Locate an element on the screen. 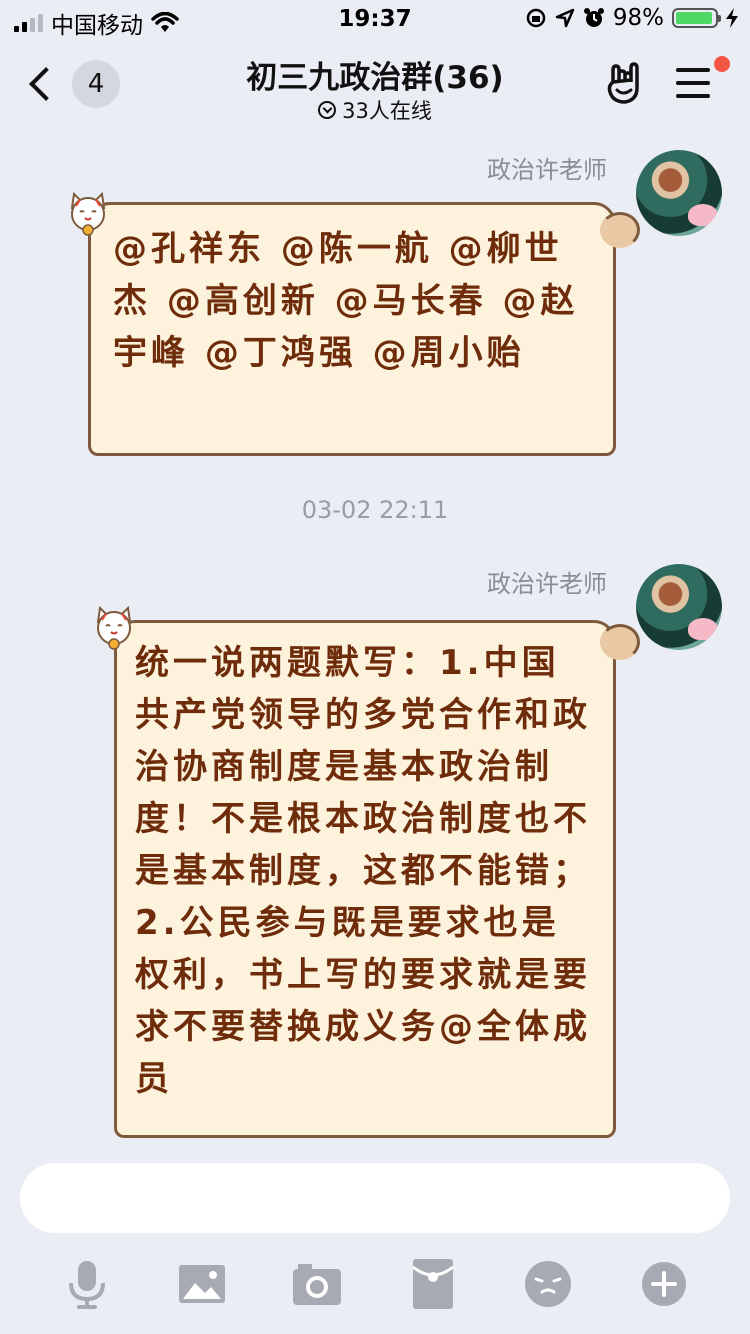 The image size is (750, 1334). microphone-icon is located at coordinates (87, 1284).